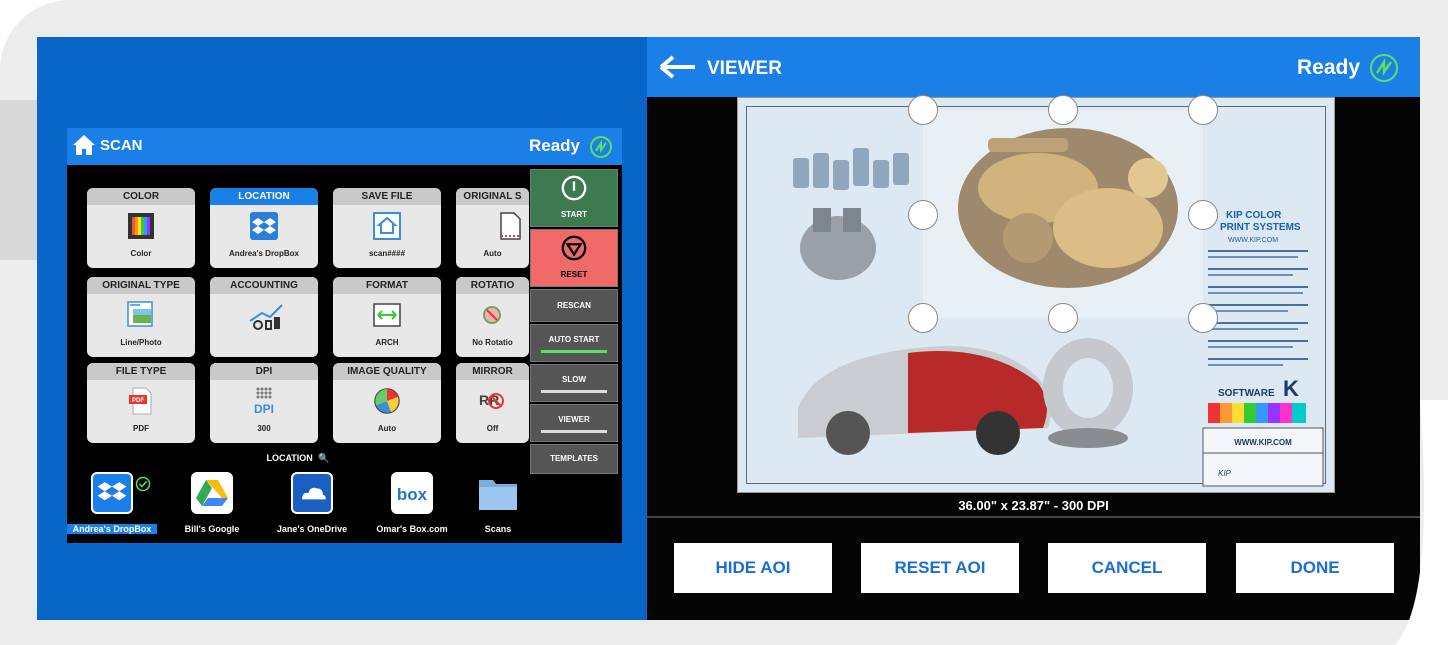 Image resolution: width=1448 pixels, height=645 pixels. Describe the element at coordinates (1033, 505) in the screenshot. I see `document-dimensions: 36.00" x 23.87" - 300 DPI` at that location.